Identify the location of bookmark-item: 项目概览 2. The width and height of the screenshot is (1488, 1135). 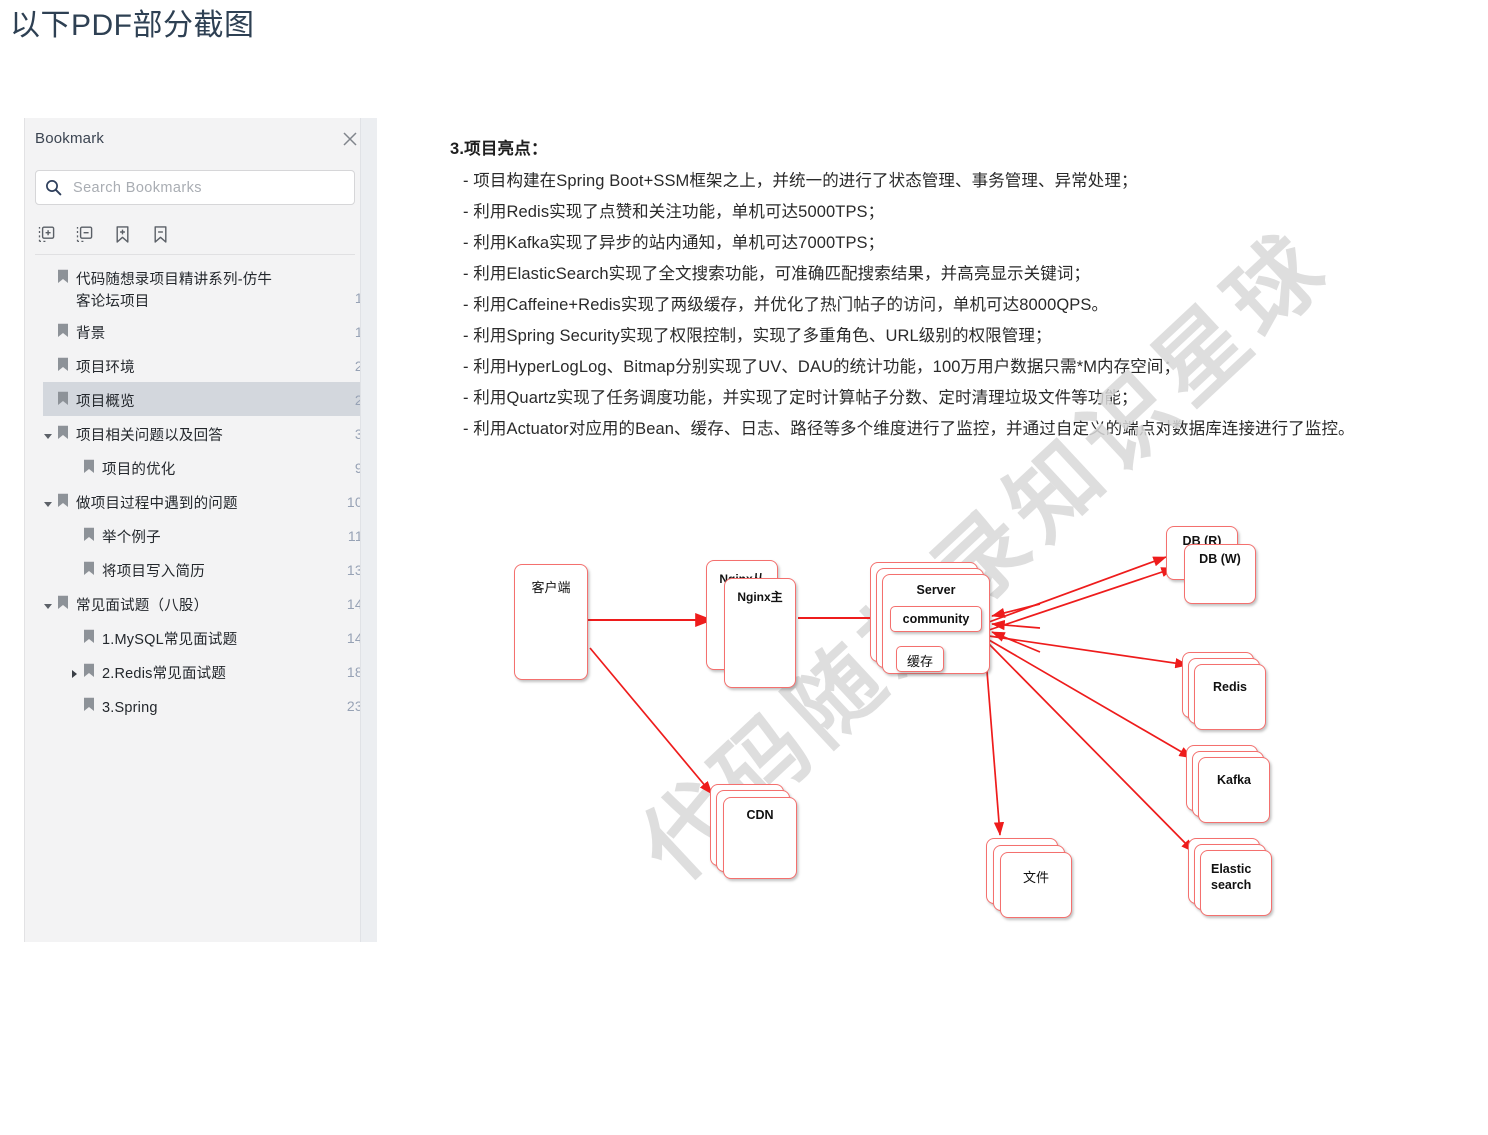
(209, 399).